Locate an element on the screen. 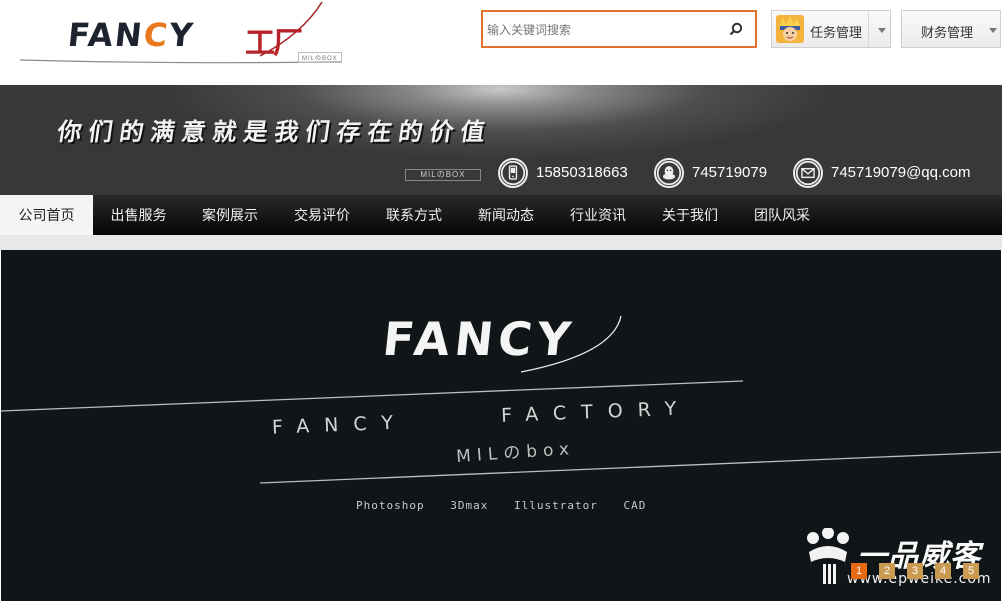 Image resolution: width=1002 pixels, height=601 pixels. logo-small-tag: MILのBOX is located at coordinates (320, 57).